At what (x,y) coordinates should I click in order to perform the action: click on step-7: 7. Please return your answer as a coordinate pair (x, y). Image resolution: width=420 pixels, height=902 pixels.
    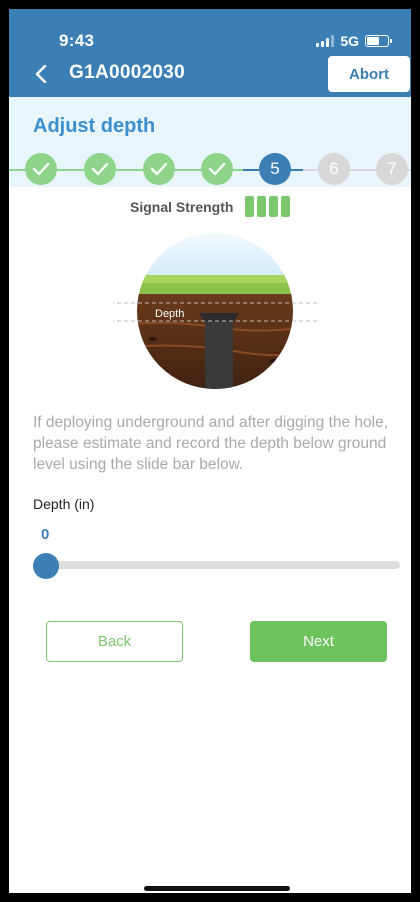
    Looking at the image, I should click on (392, 169).